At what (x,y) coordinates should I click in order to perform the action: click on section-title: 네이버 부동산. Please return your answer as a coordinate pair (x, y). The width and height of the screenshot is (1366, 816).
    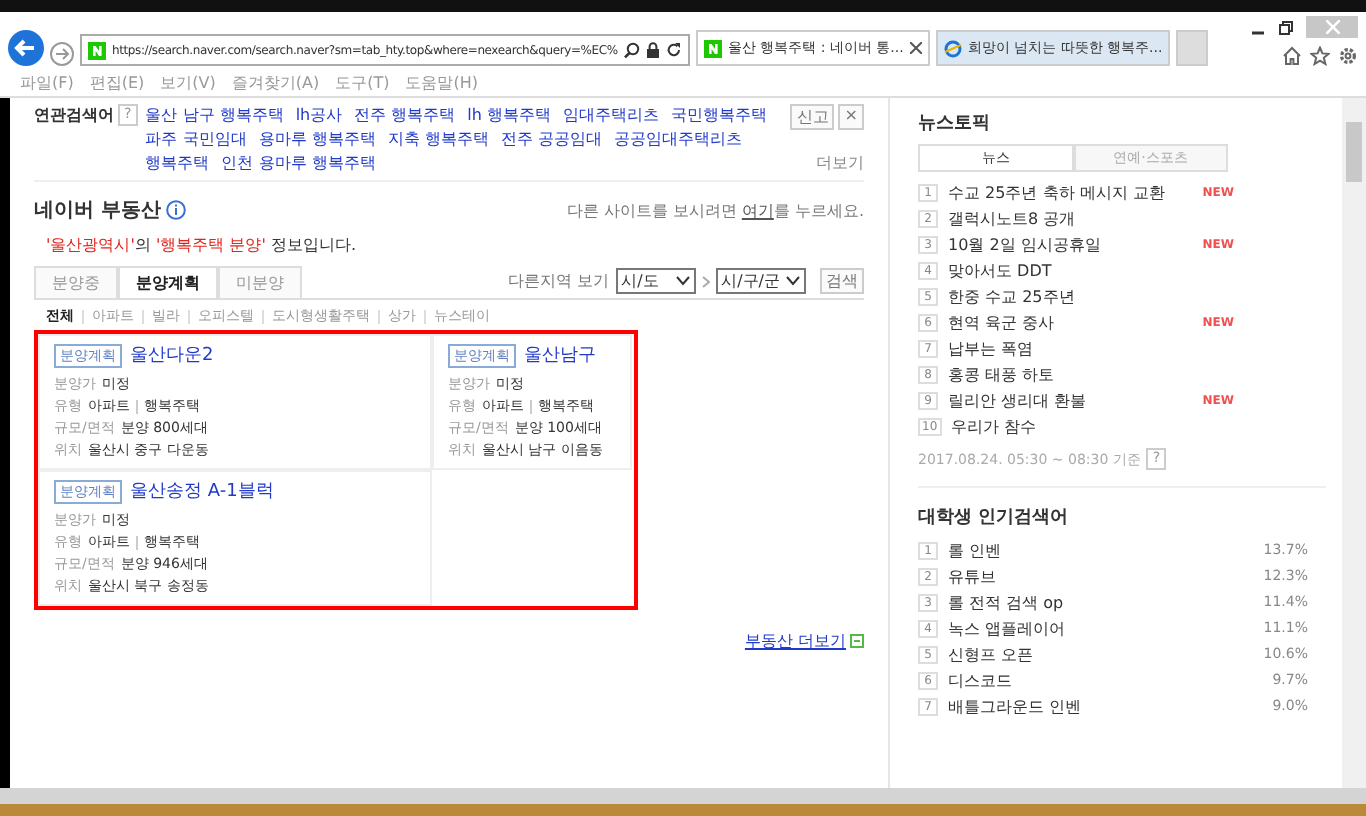
    Looking at the image, I should click on (97, 211).